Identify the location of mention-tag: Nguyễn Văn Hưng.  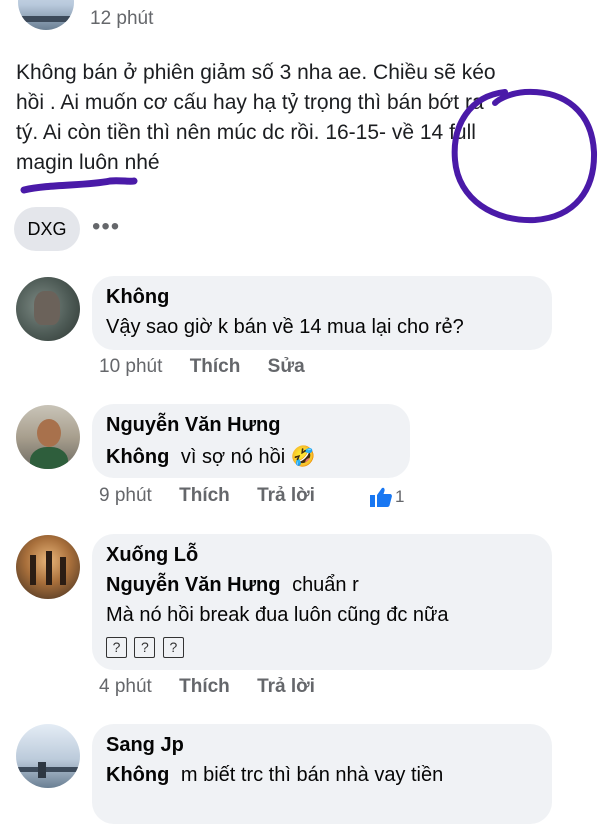
(193, 585).